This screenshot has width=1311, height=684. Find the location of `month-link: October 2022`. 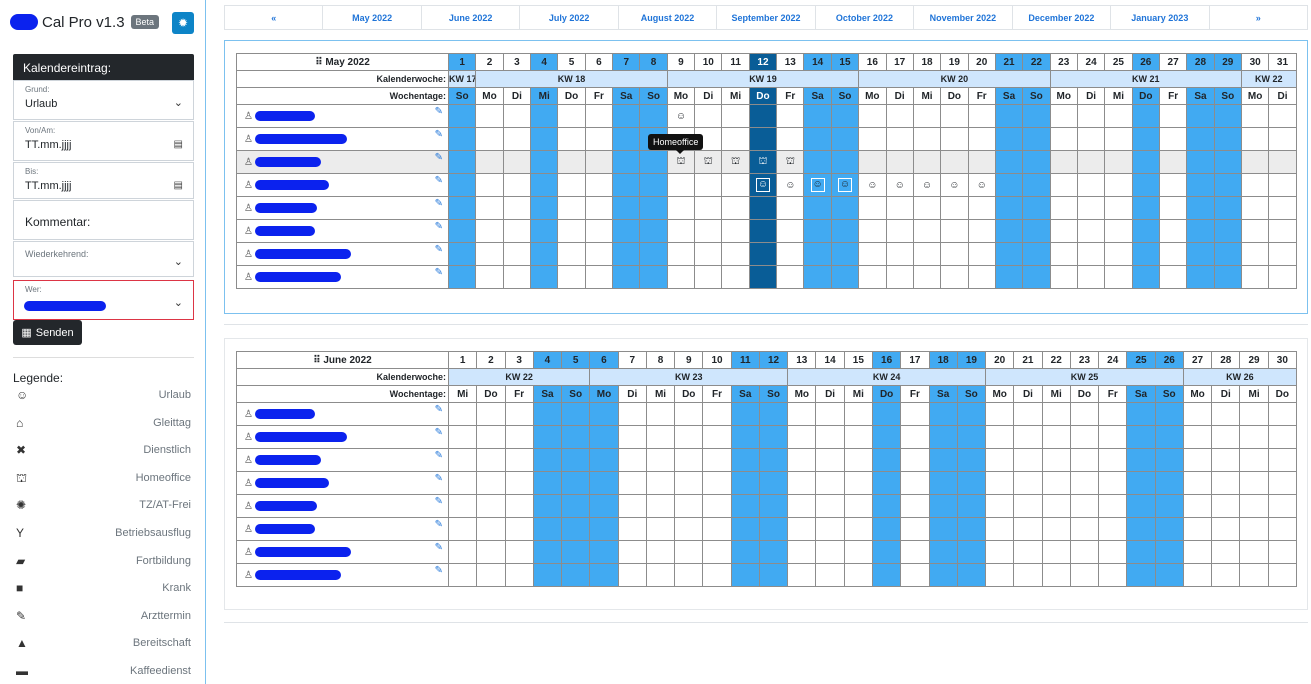

month-link: October 2022 is located at coordinates (865, 17).